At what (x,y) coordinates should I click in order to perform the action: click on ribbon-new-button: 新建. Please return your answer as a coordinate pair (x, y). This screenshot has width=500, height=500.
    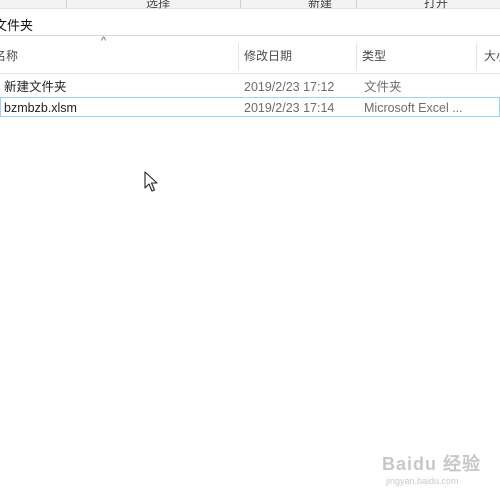
    Looking at the image, I should click on (320, 5).